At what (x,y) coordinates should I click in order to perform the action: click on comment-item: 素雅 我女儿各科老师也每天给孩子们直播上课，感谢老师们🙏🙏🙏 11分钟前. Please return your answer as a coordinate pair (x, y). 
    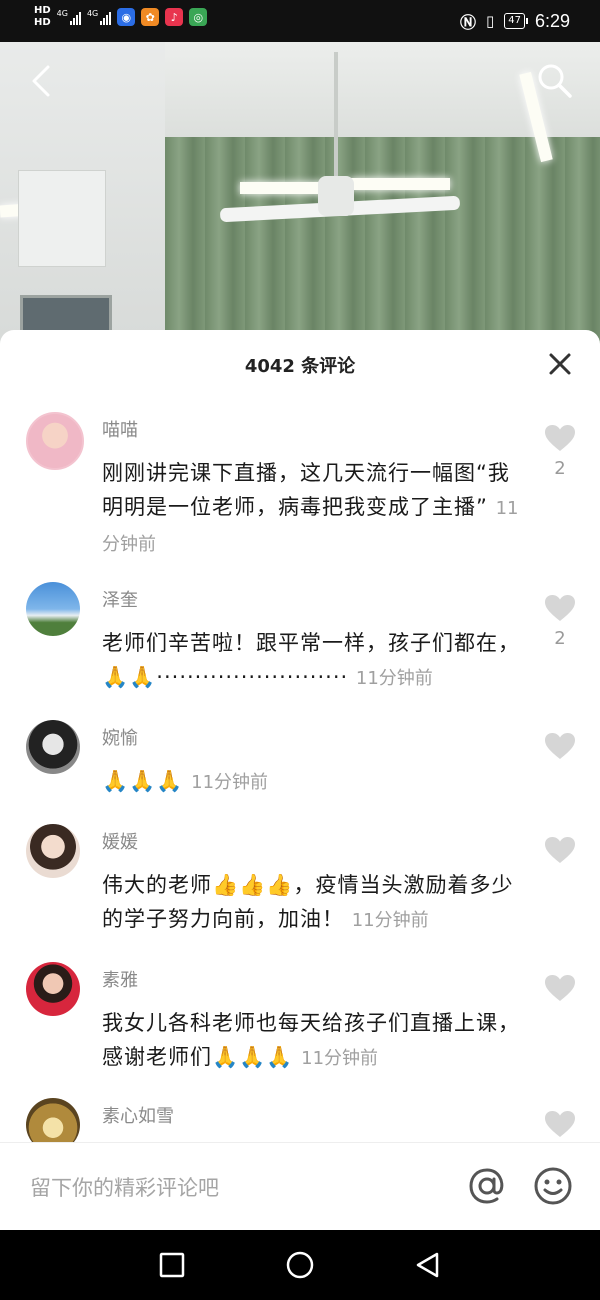
    Looking at the image, I should click on (300, 1027).